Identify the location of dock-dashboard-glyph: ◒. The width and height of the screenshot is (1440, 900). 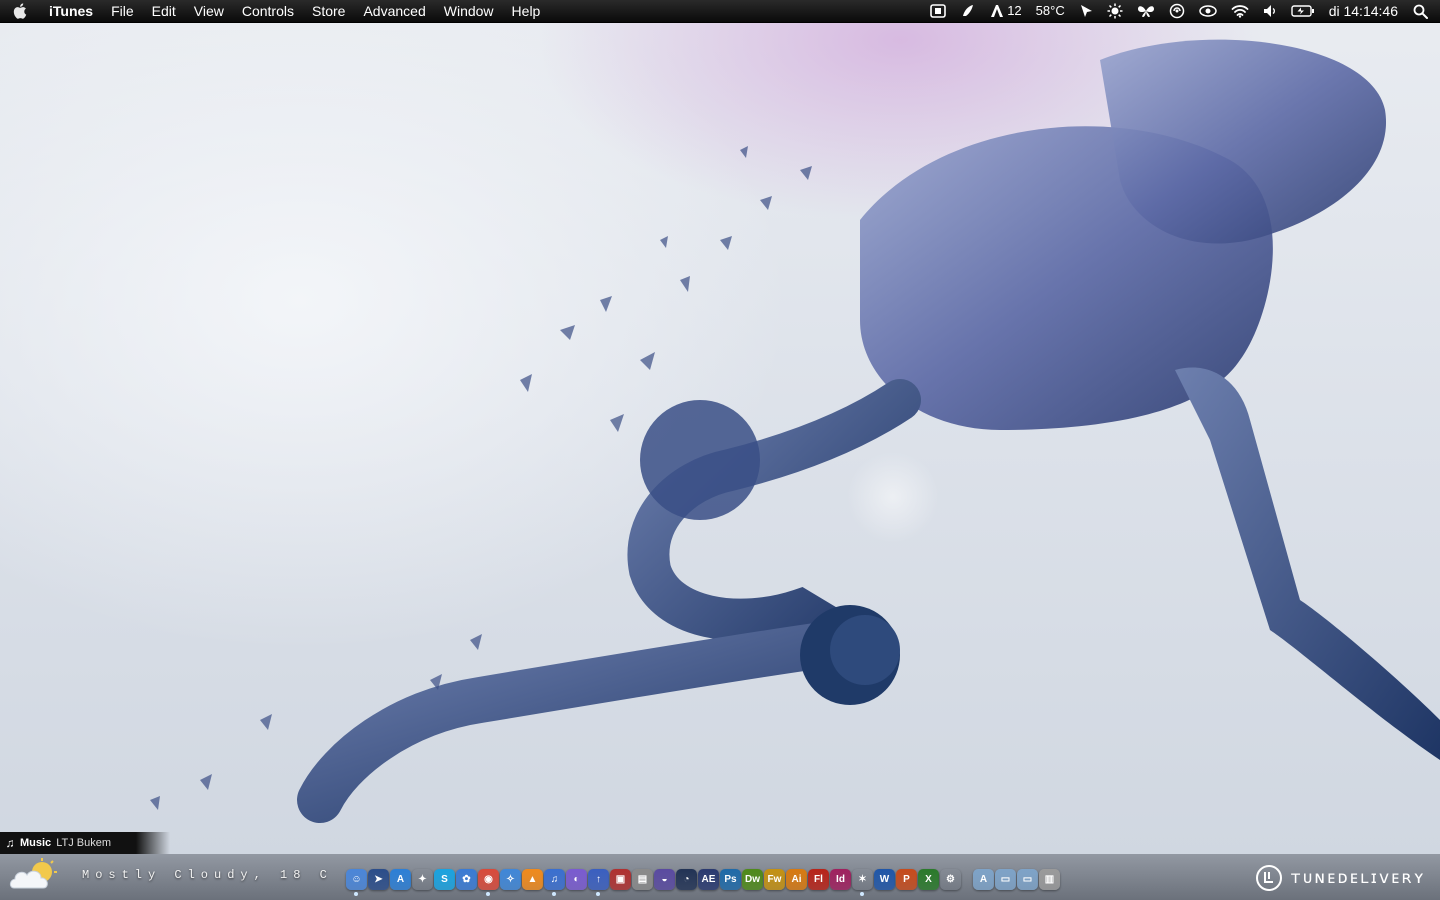
(664, 879).